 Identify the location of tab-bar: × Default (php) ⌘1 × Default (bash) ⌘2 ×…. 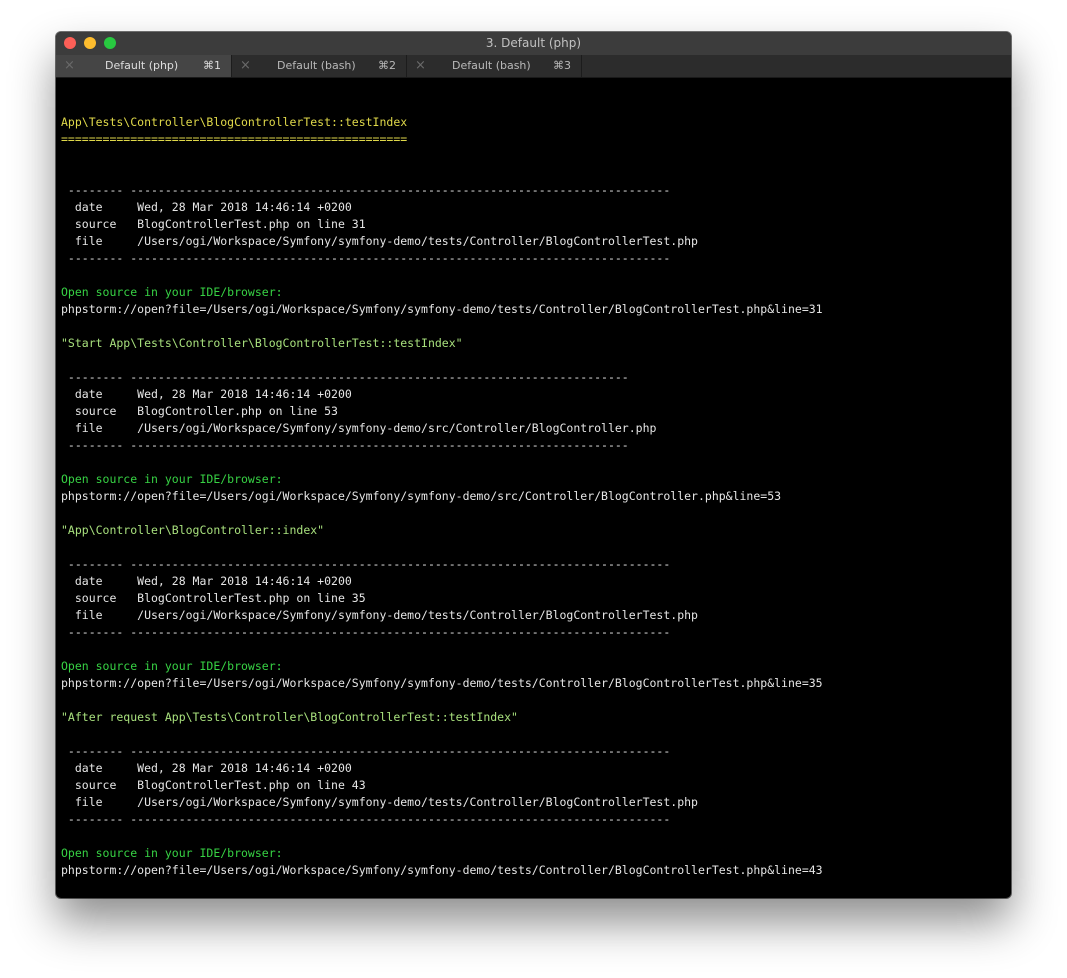
(533, 66).